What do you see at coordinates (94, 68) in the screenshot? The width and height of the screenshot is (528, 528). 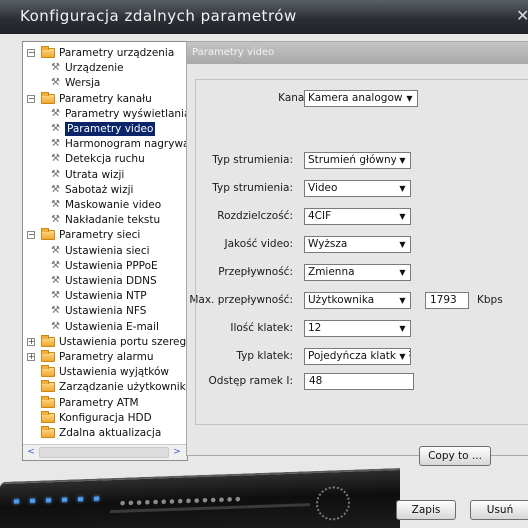 I see `tree-item-label: Urządzenie` at bounding box center [94, 68].